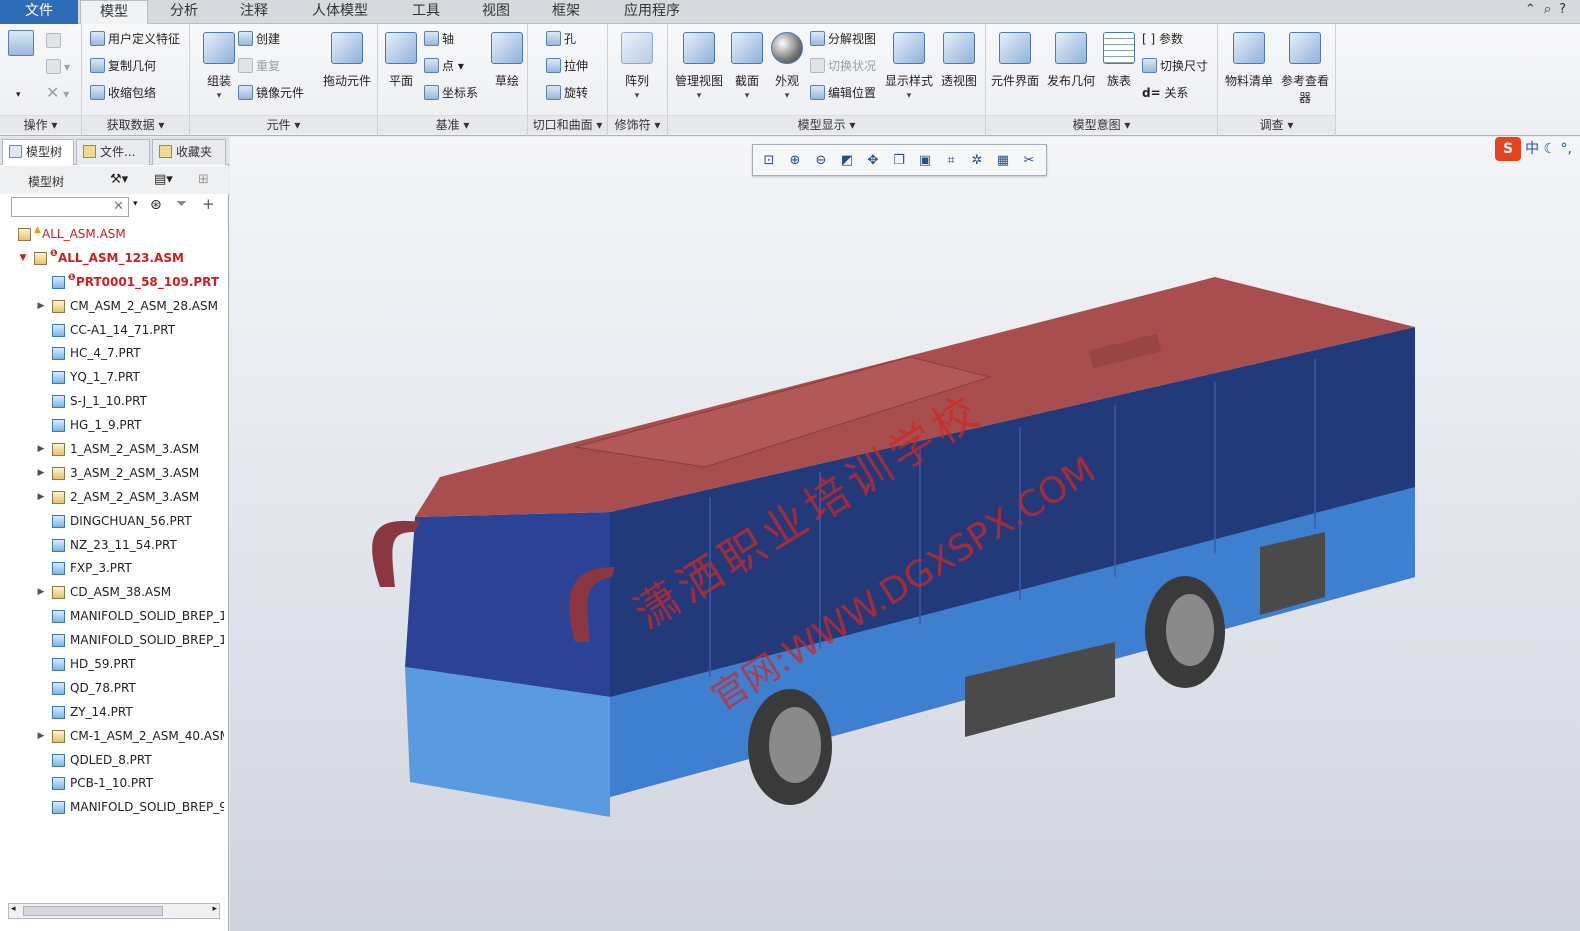 Image resolution: width=1580 pixels, height=931 pixels. Describe the element at coordinates (118, 206) in the screenshot. I see `clear-search-icon: ✕` at that location.